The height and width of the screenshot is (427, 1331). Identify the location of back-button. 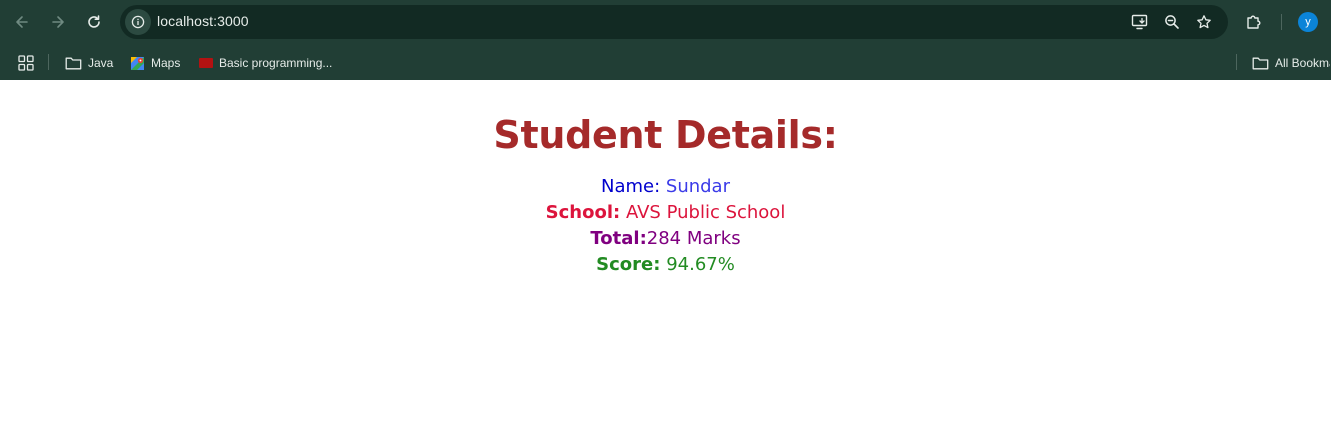
(22, 22).